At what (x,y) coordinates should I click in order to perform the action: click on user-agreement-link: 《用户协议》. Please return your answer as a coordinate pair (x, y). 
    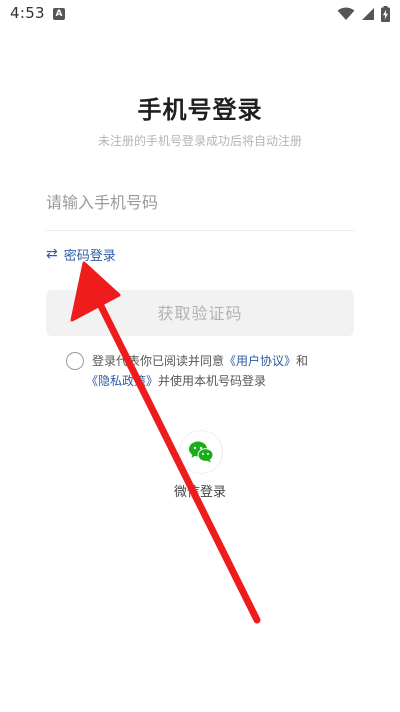
    Looking at the image, I should click on (260, 361).